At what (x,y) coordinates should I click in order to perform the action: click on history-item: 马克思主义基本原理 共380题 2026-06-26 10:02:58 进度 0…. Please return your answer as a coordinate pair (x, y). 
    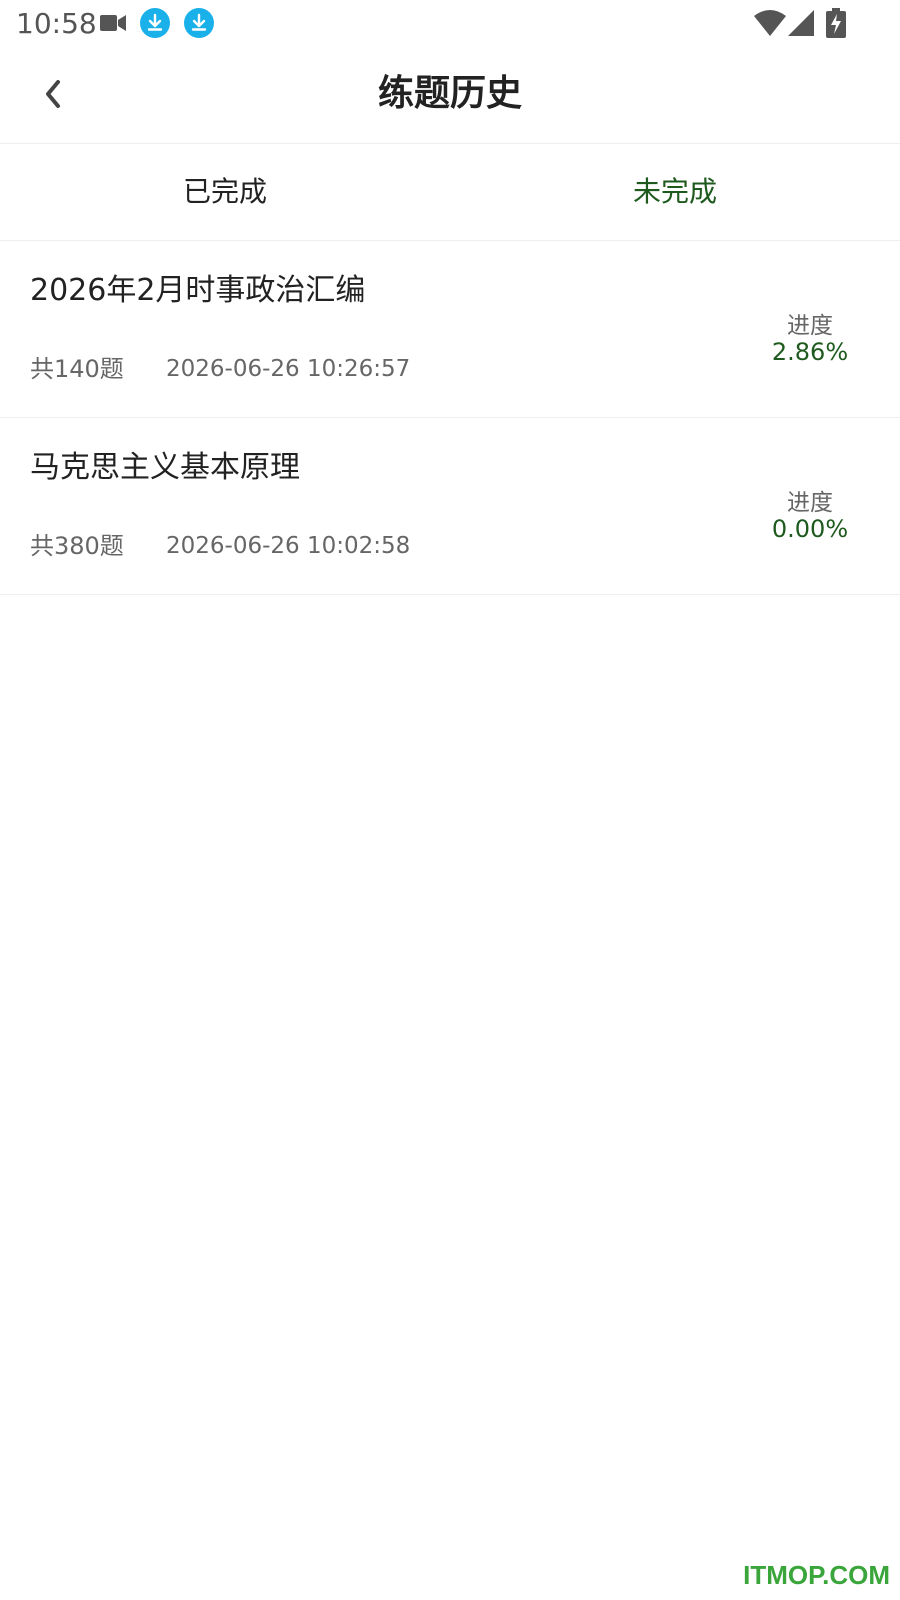
    Looking at the image, I should click on (450, 506).